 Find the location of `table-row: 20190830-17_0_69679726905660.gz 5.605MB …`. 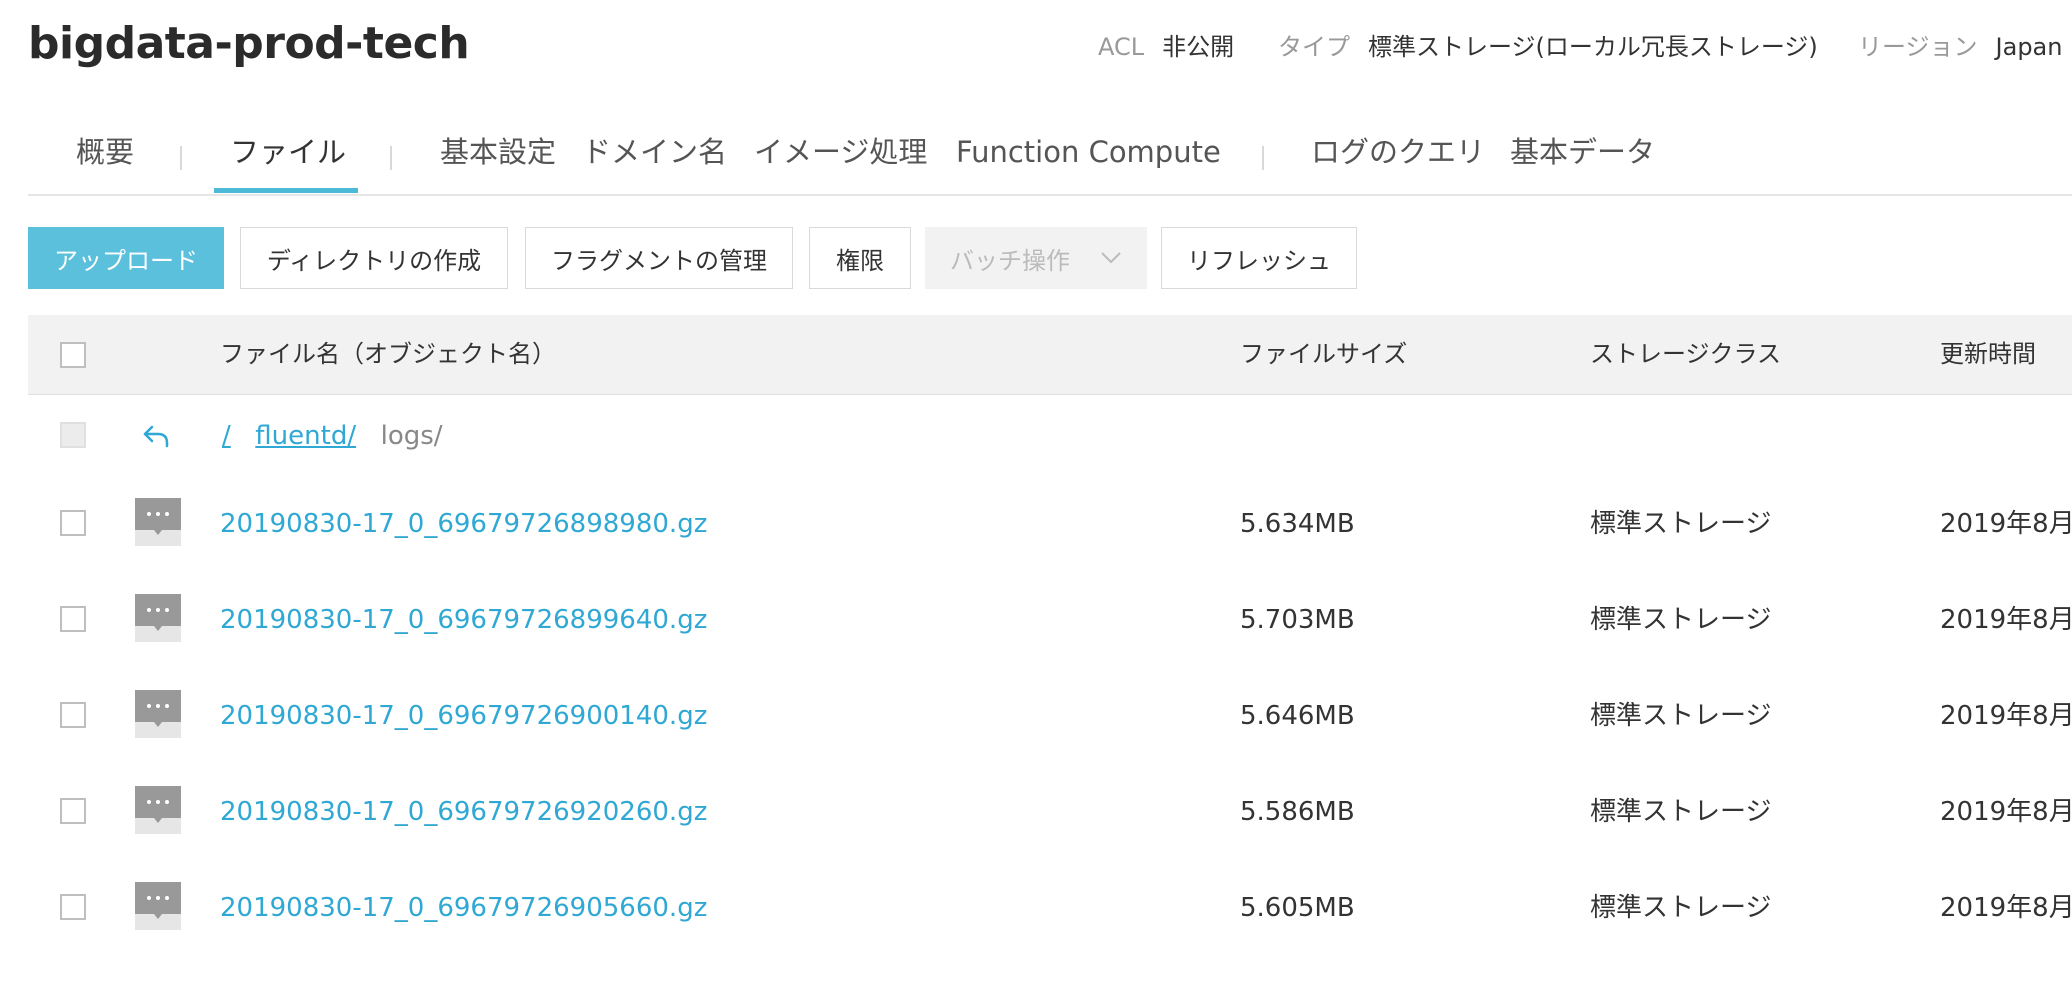

table-row: 20190830-17_0_69679726905660.gz 5.605MB … is located at coordinates (1050, 908).